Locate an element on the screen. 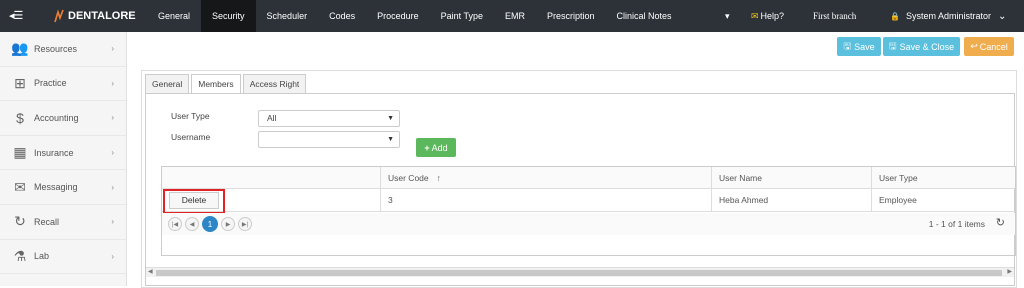  sidebar-item-insurance: ▦ Insurance › is located at coordinates (63, 153).